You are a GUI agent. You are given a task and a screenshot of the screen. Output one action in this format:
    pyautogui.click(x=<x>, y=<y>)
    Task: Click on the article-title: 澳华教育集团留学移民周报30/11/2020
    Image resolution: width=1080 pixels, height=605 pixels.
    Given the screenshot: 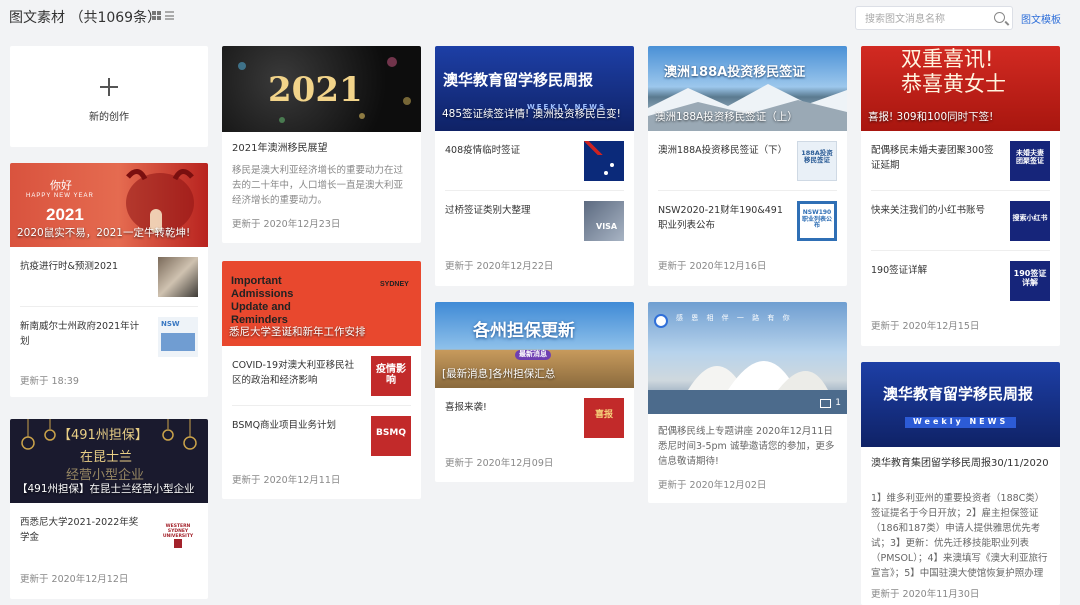 What is the action you would take?
    pyautogui.click(x=960, y=463)
    